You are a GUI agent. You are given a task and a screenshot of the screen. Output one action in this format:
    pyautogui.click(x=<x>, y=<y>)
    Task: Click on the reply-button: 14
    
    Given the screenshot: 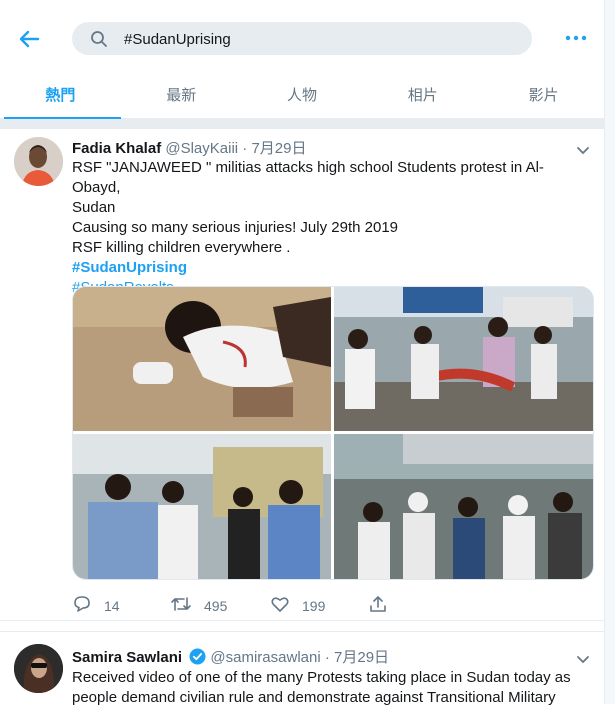 What is the action you would take?
    pyautogui.click(x=96, y=605)
    